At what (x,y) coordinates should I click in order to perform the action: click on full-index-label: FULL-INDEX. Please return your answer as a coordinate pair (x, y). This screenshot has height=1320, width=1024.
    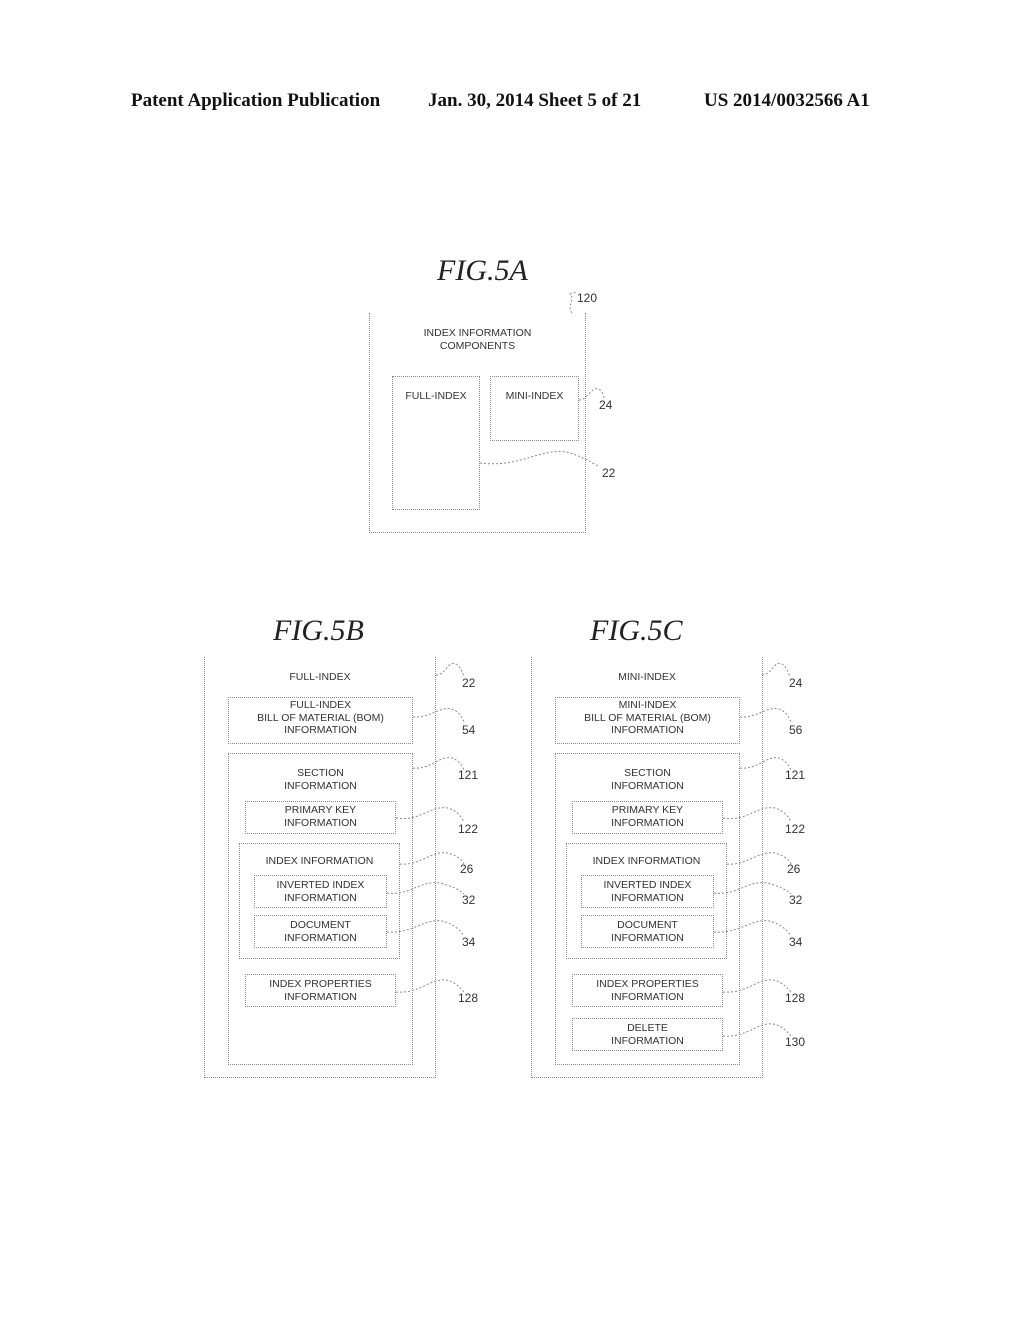
    Looking at the image, I should click on (436, 396).